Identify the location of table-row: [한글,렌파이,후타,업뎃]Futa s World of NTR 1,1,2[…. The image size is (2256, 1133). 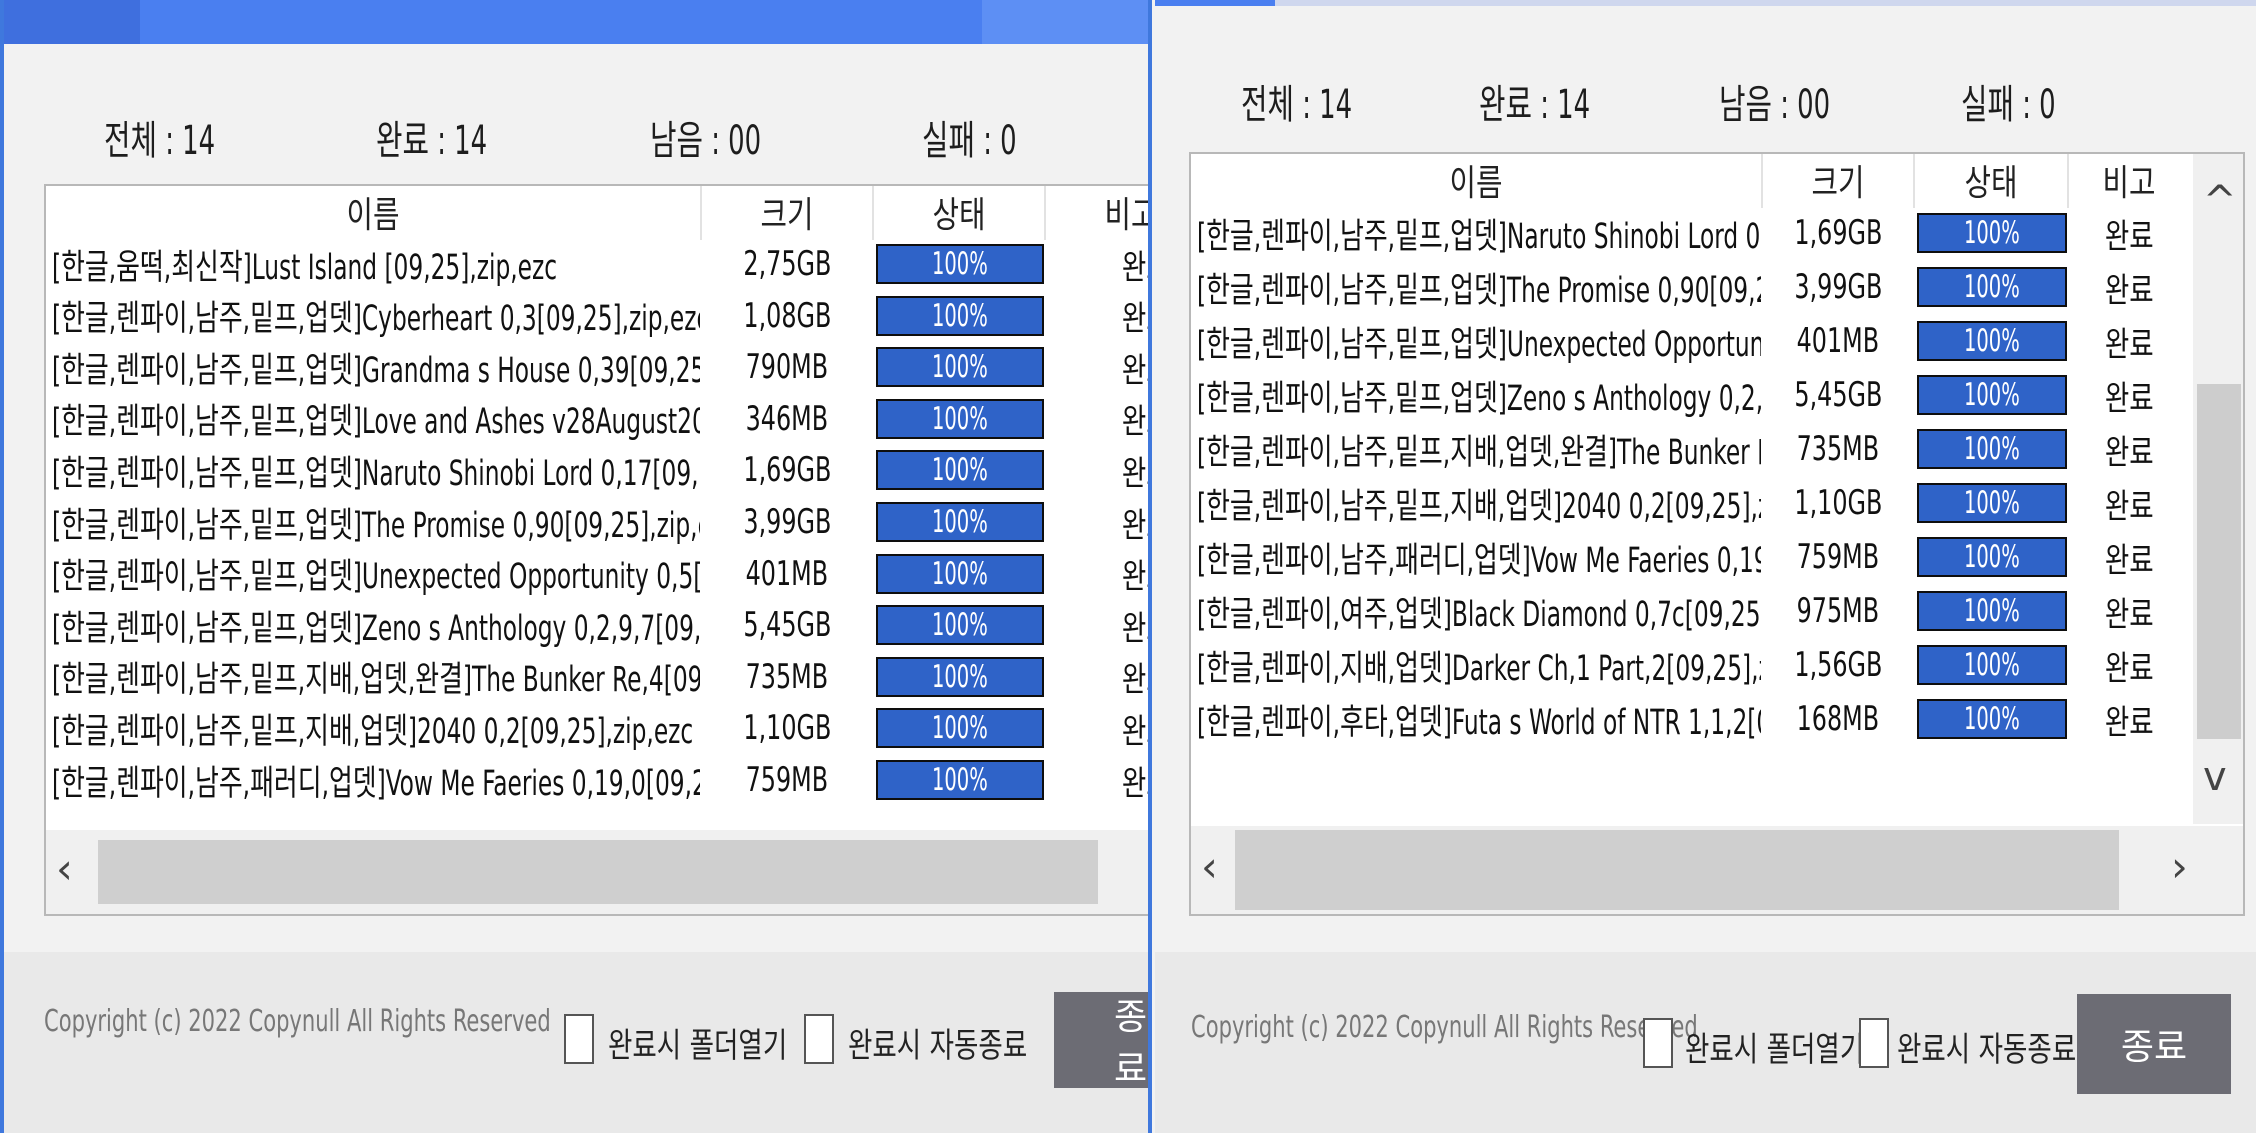
(1691, 719).